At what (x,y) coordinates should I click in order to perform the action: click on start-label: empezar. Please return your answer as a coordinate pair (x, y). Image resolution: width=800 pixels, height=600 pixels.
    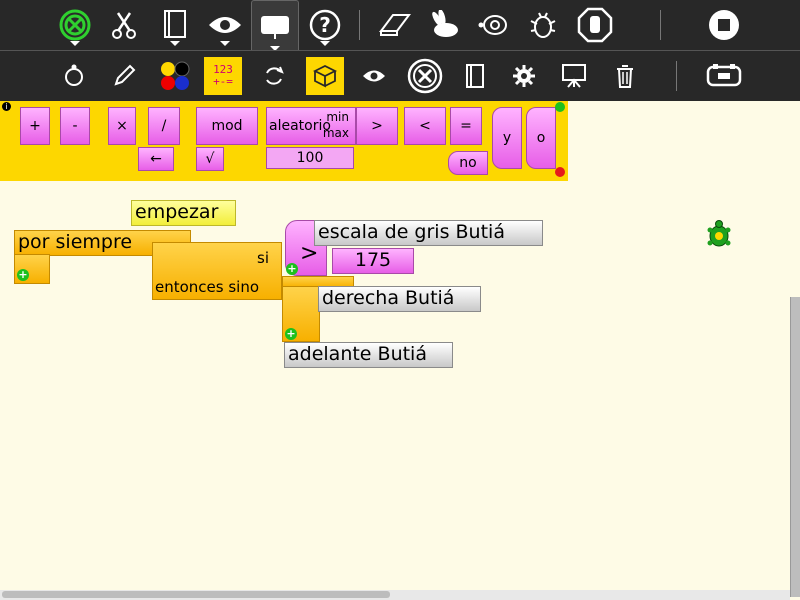
    Looking at the image, I should click on (177, 212).